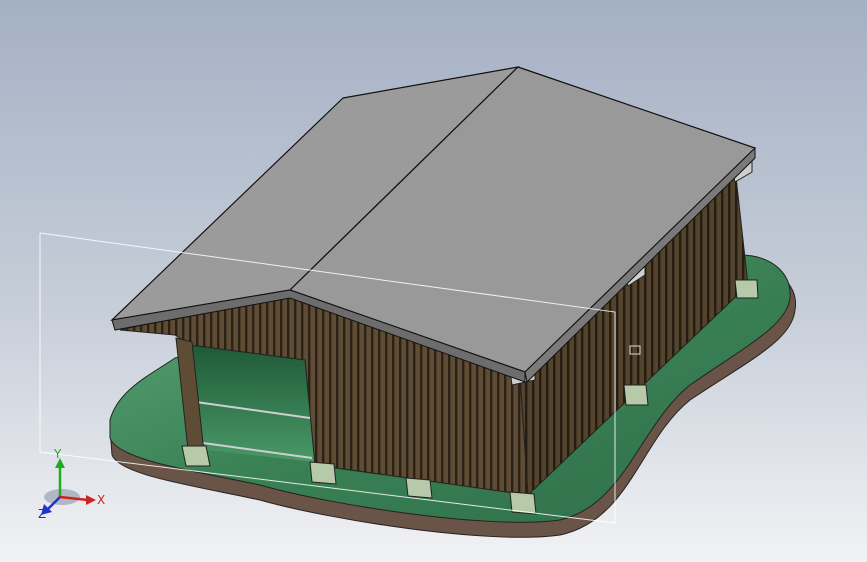 Image resolution: width=867 pixels, height=562 pixels. What do you see at coordinates (42, 514) in the screenshot?
I see `triad-z-label: Z` at bounding box center [42, 514].